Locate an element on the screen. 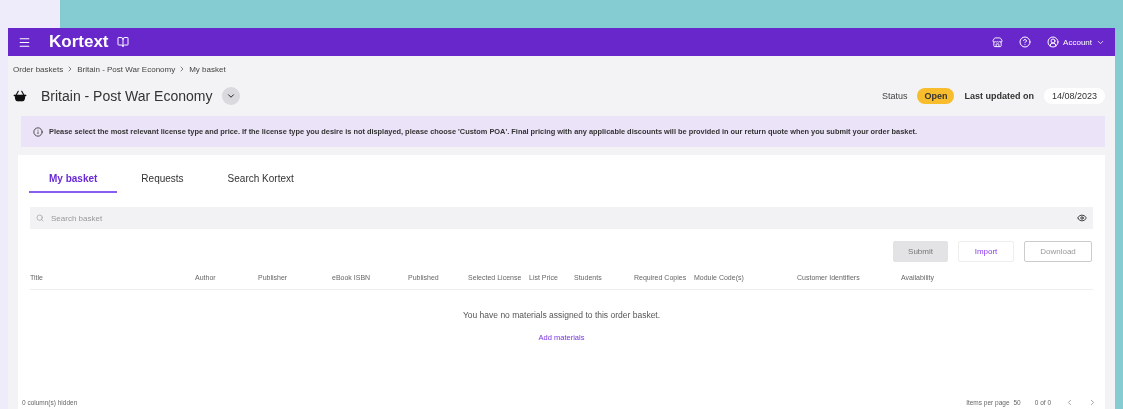  search-icon is located at coordinates (40, 218).